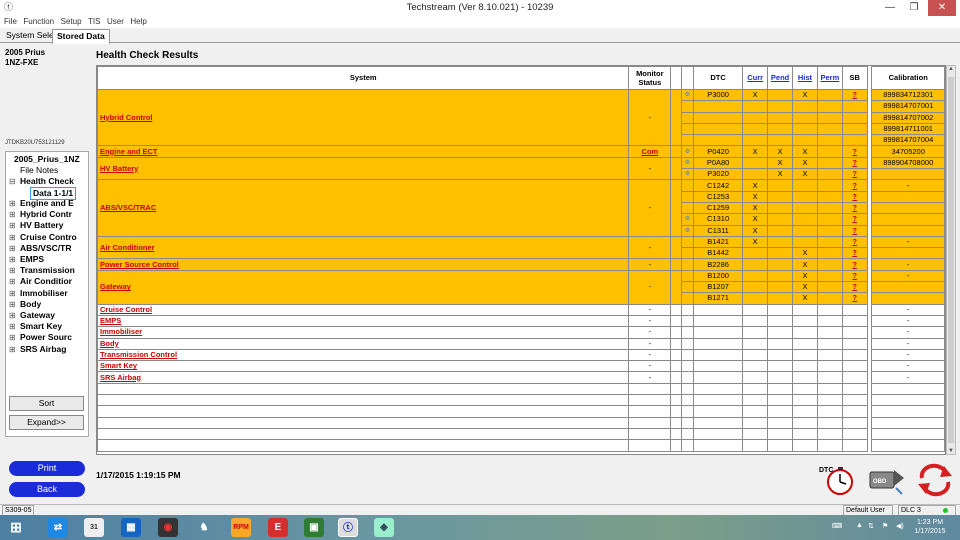  I want to click on system-link: Gateway, so click(363, 287).